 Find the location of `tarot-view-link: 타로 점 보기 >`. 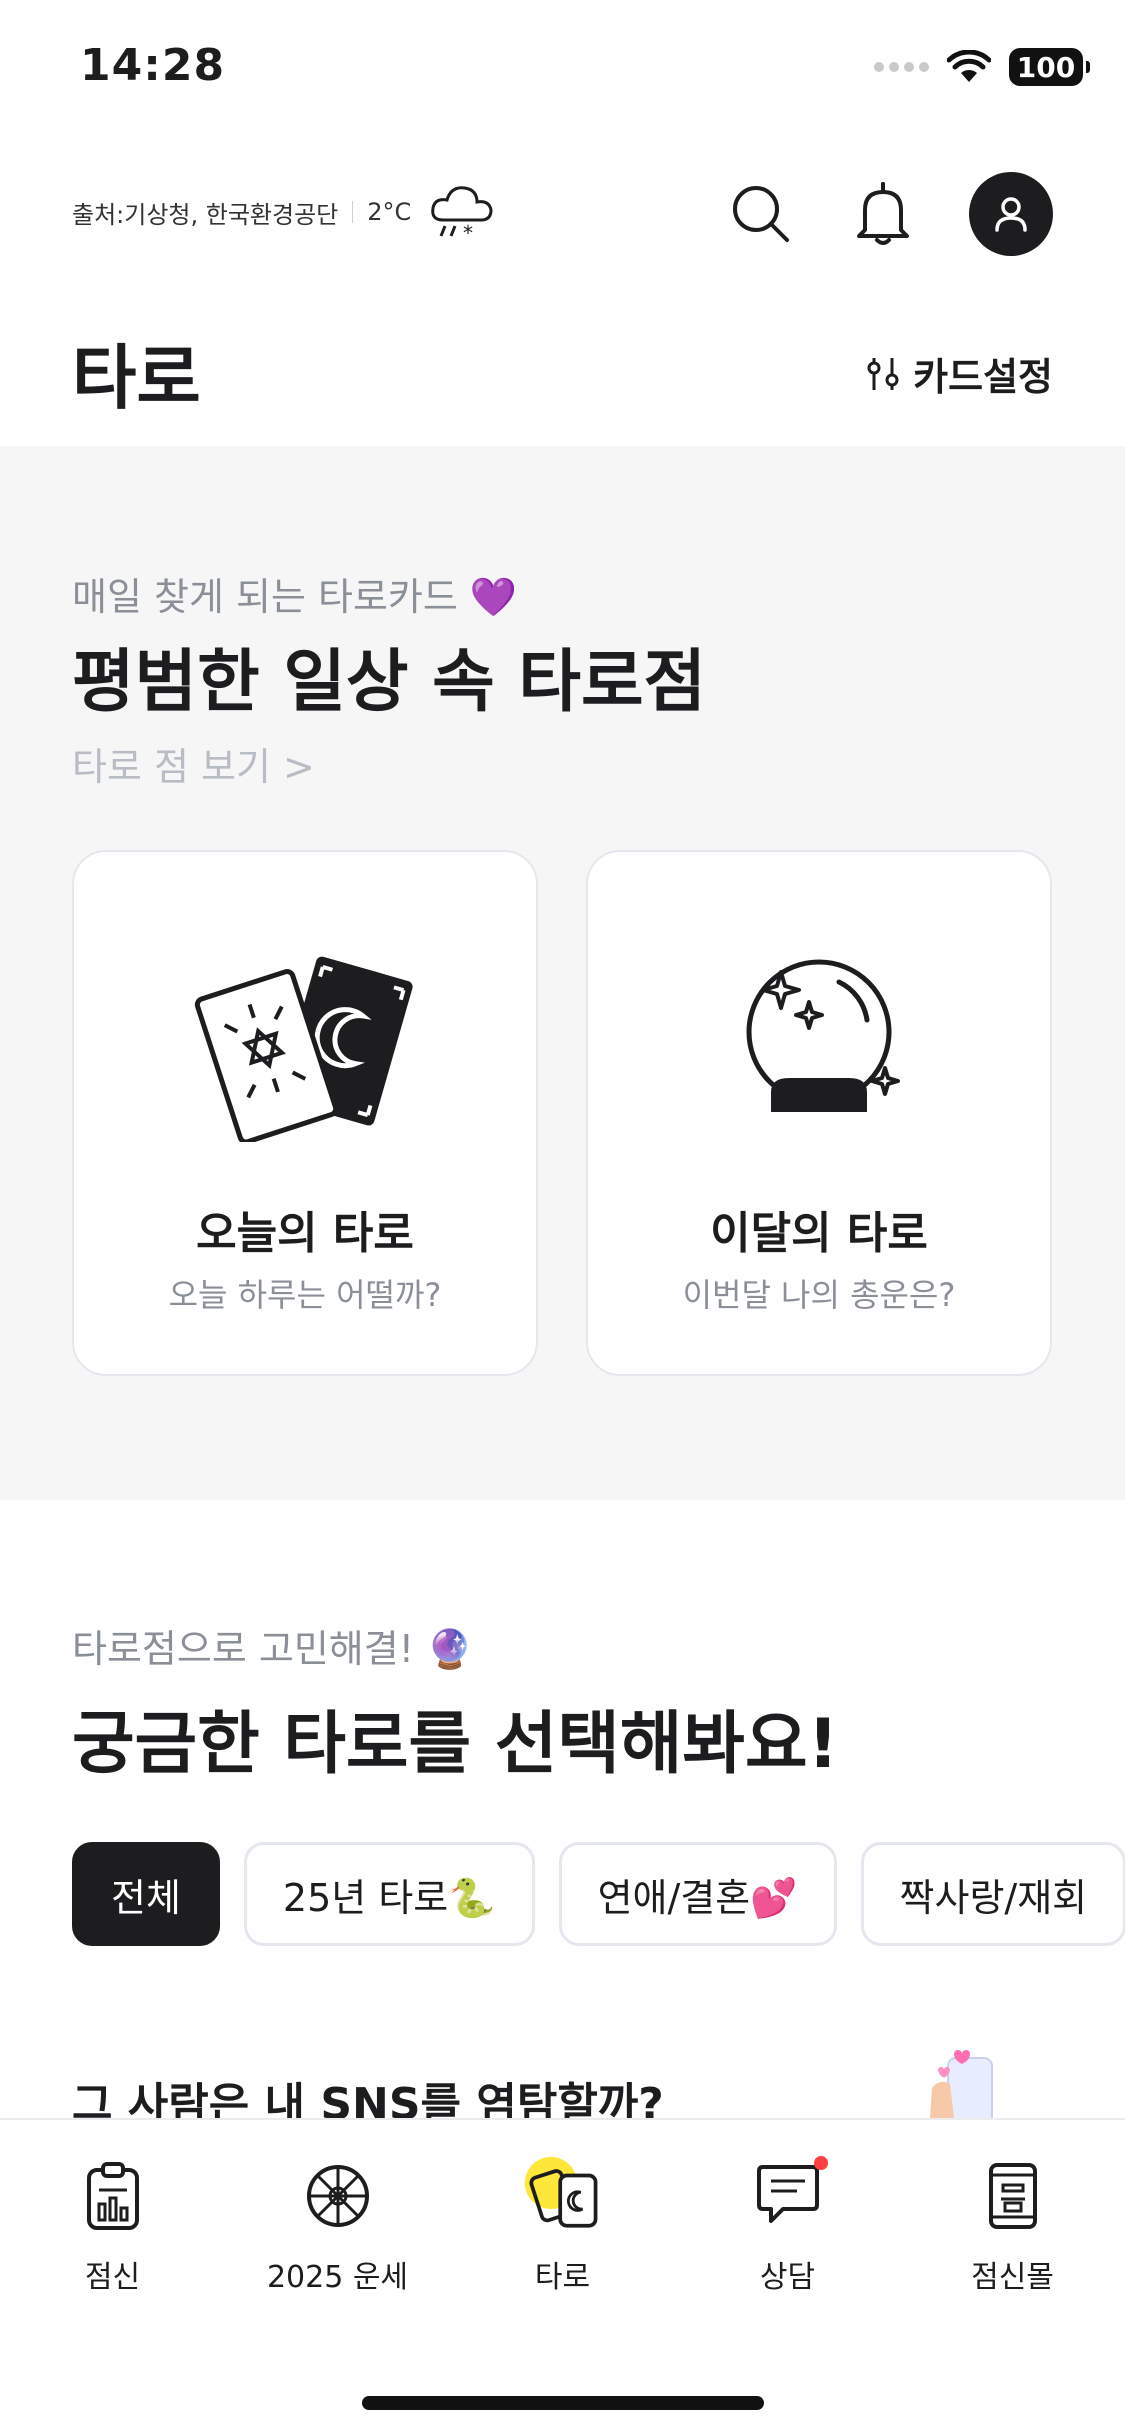

tarot-view-link: 타로 점 보기 > is located at coordinates (193, 763).